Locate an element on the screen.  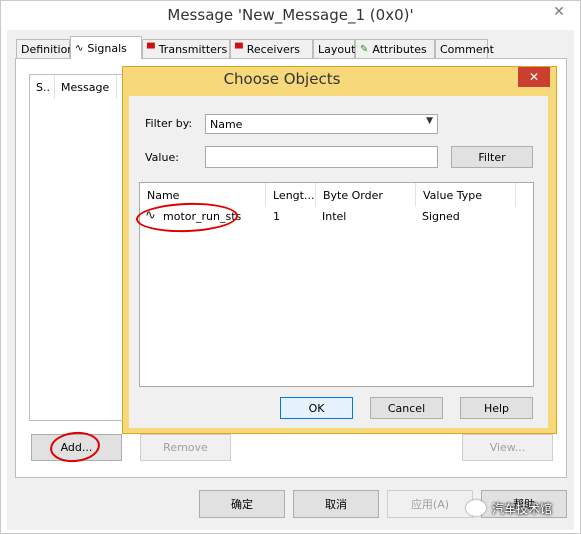
tab-definition: Definition is located at coordinates (45, 48).